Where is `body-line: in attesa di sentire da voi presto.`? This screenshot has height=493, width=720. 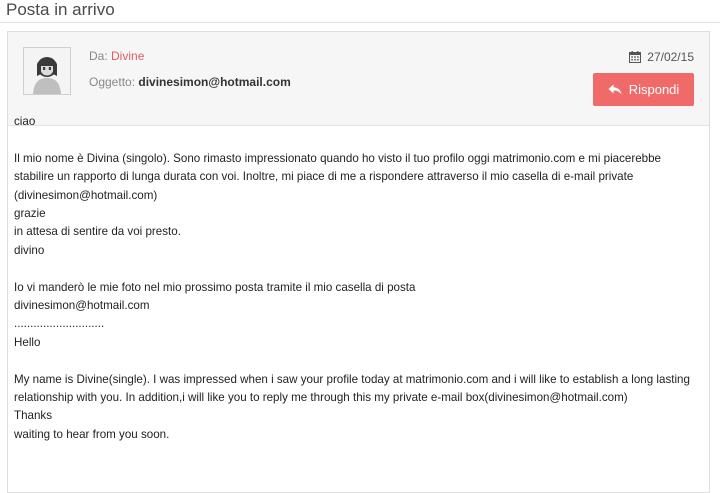 body-line: in attesa di sentire da voi presto. is located at coordinates (97, 232).